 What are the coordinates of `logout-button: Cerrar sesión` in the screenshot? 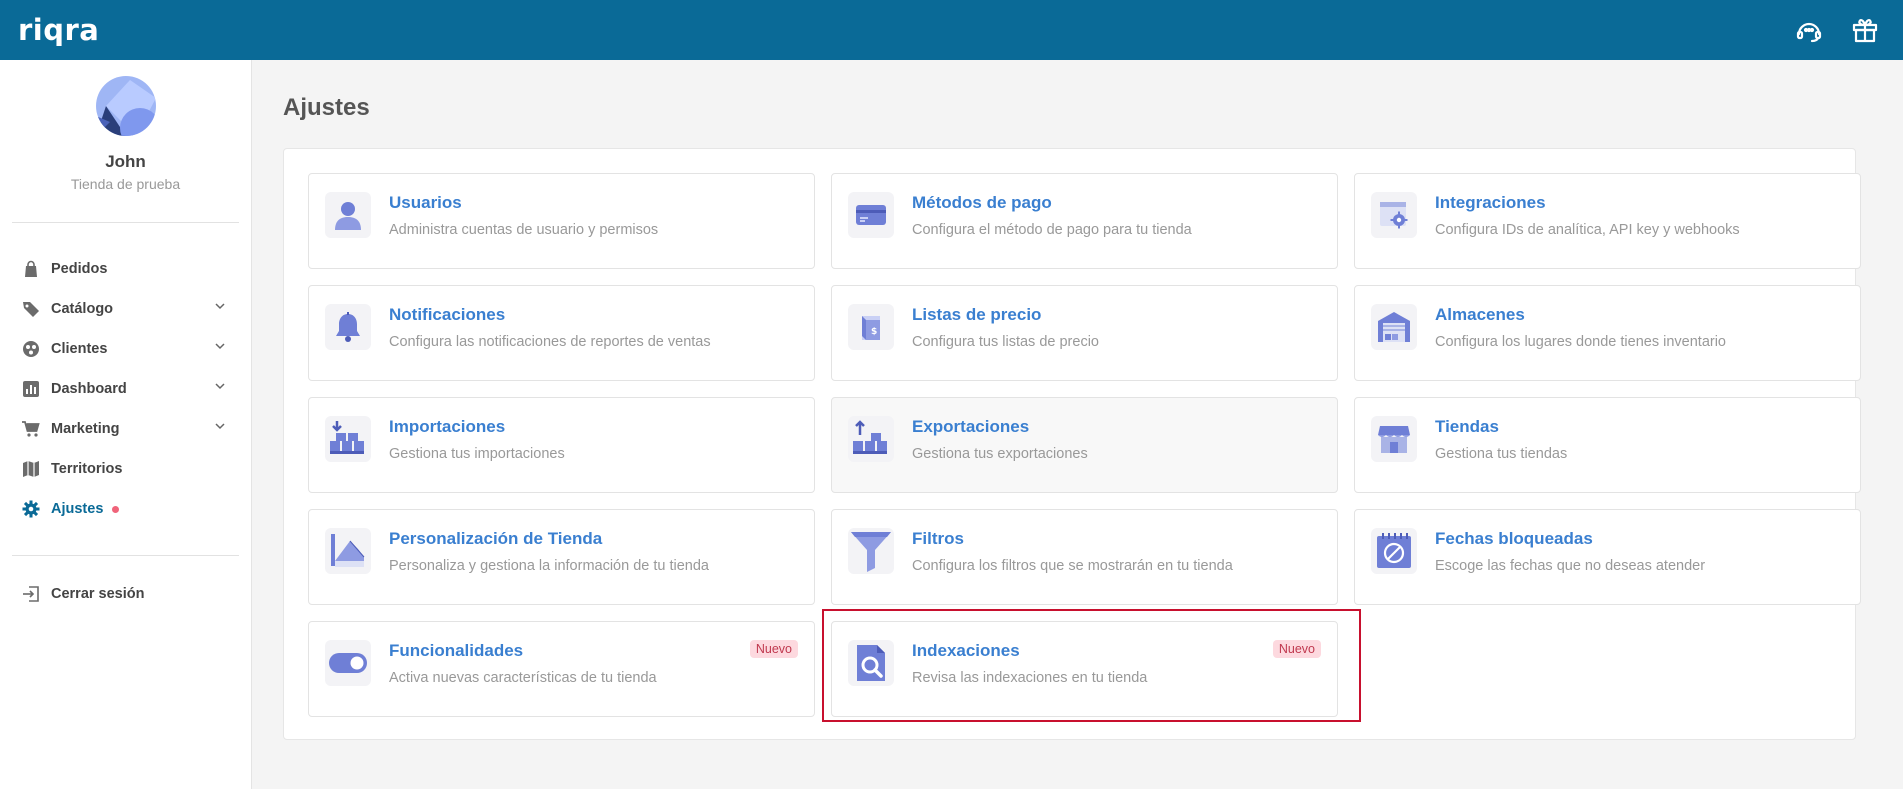 It's located at (125, 594).